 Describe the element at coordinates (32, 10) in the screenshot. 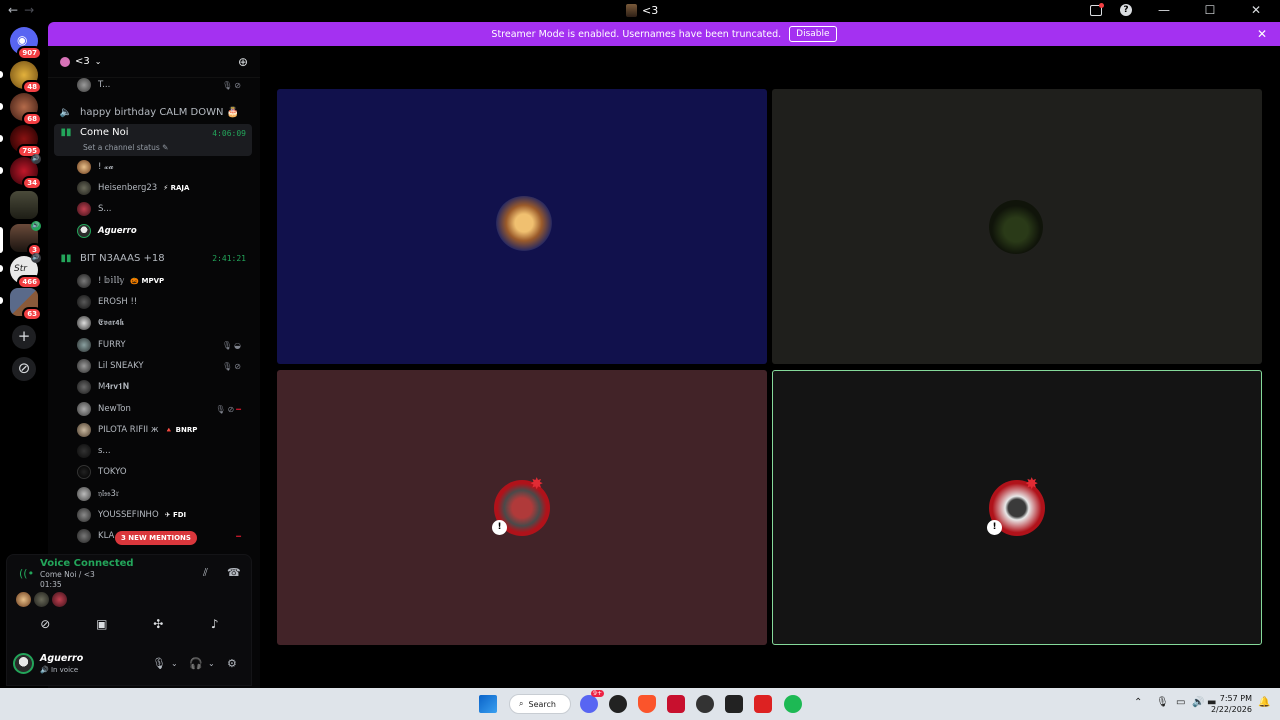

I see `forward-arrow-icon: →` at that location.